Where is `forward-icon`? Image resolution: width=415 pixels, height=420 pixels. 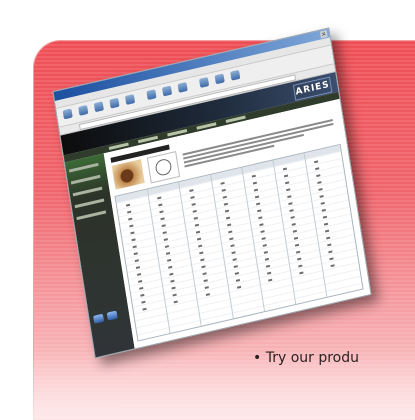 forward-icon is located at coordinates (83, 110).